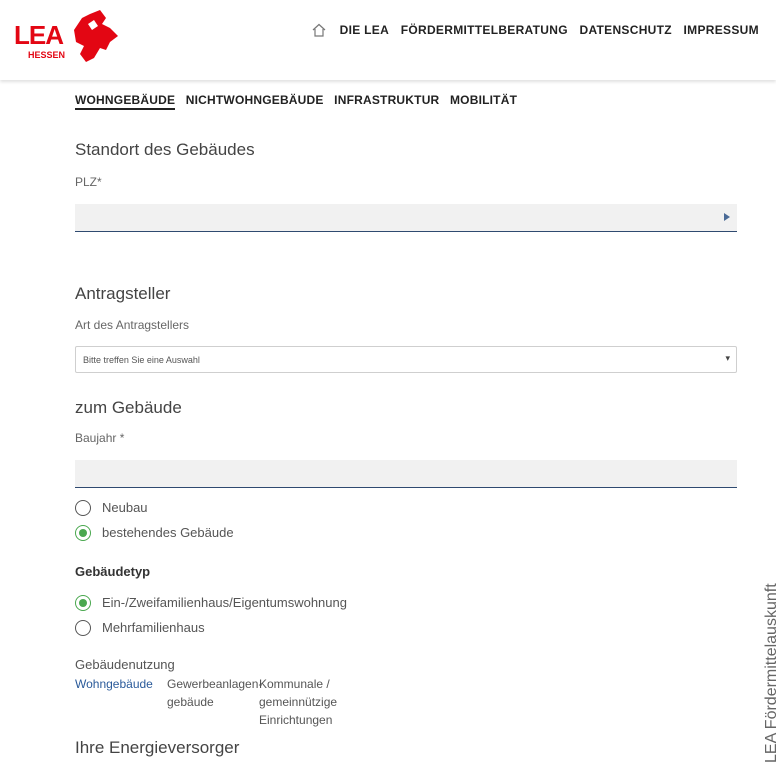 This screenshot has width=776, height=765. Describe the element at coordinates (165, 149) in the screenshot. I see `section-title-standort: Standort des Gebäudes` at that location.